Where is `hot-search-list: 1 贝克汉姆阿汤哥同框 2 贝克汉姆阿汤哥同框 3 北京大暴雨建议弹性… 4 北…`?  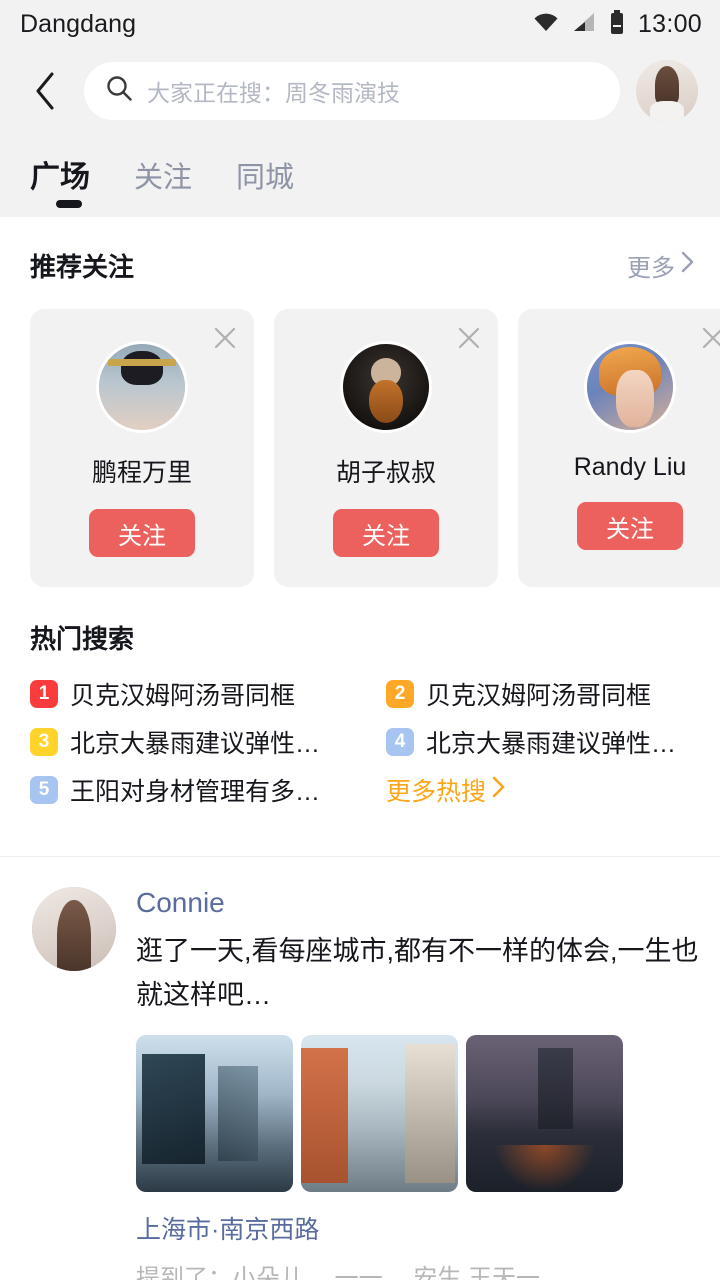 hot-search-list: 1 贝克汉姆阿汤哥同框 2 贝克汉姆阿汤哥同框 3 北京大暴雨建议弹性… 4 北… is located at coordinates (360, 735).